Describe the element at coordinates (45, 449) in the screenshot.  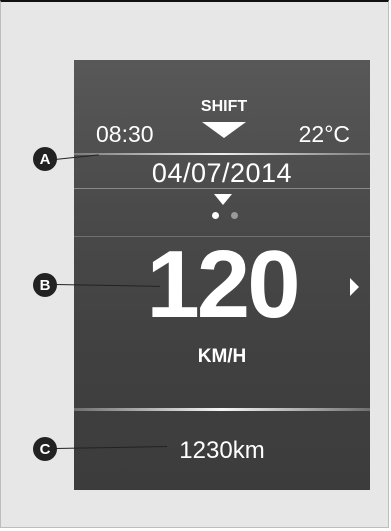
I see `callout-c-badge: C` at that location.